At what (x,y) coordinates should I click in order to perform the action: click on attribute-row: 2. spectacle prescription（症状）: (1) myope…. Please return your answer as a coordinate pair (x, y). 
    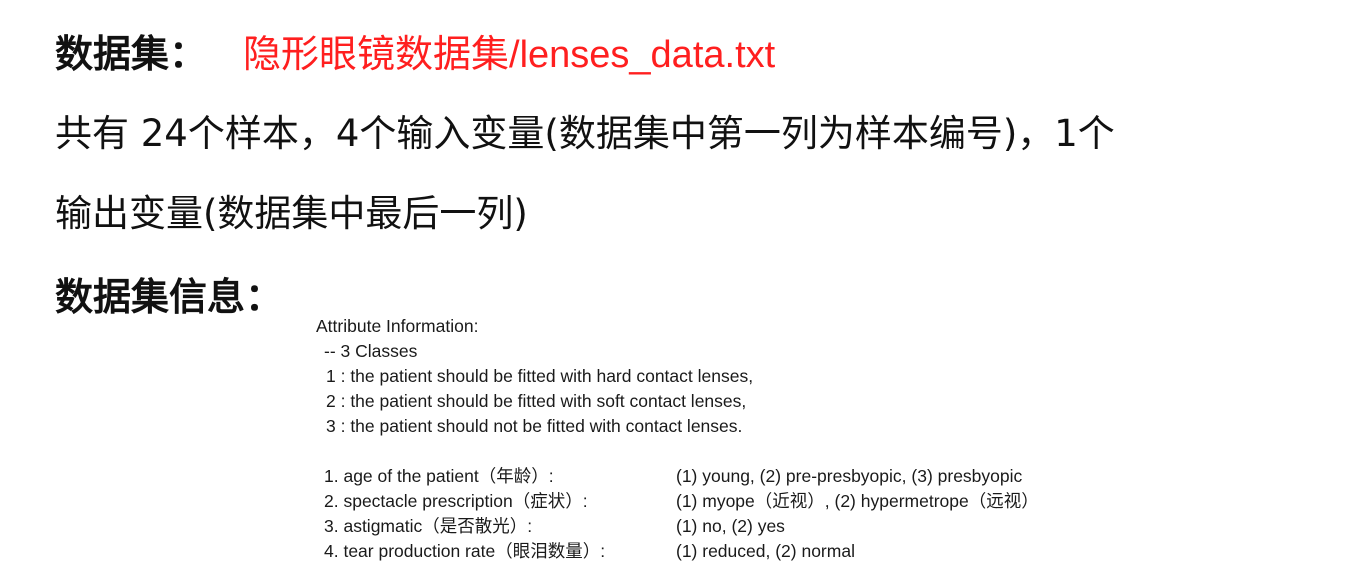
    Looking at the image, I should click on (716, 501).